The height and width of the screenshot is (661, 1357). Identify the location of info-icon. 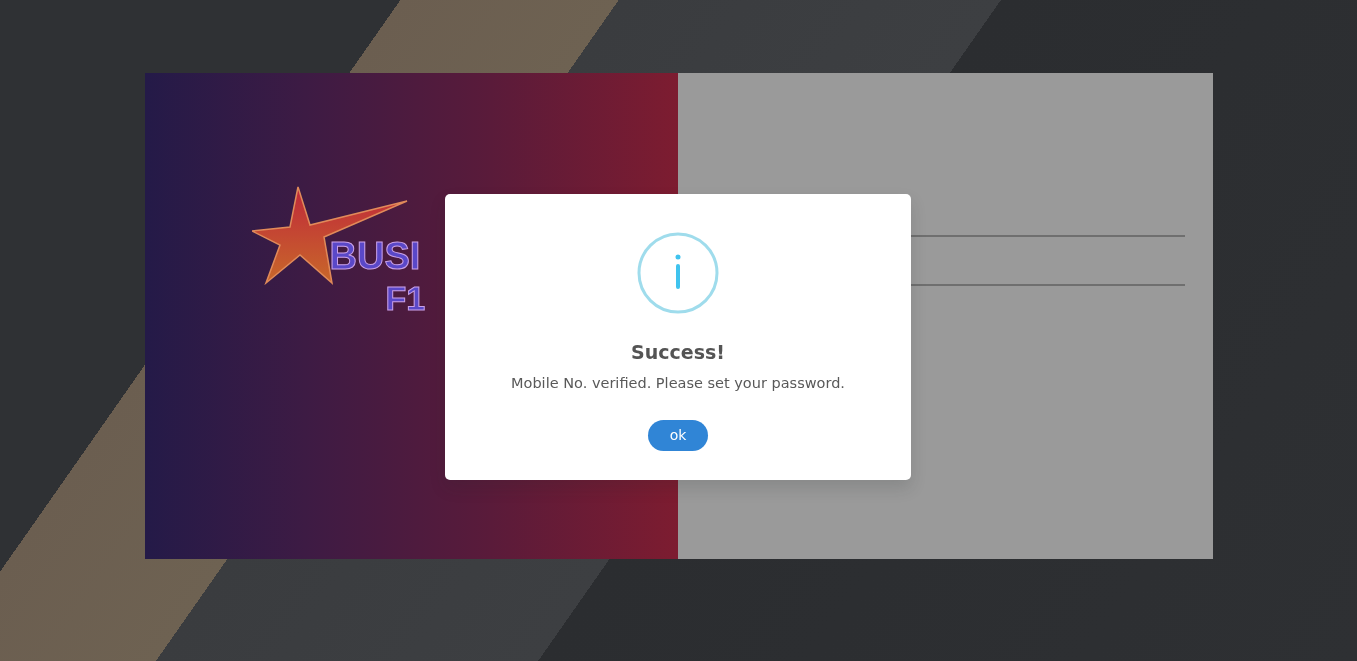
(678, 273).